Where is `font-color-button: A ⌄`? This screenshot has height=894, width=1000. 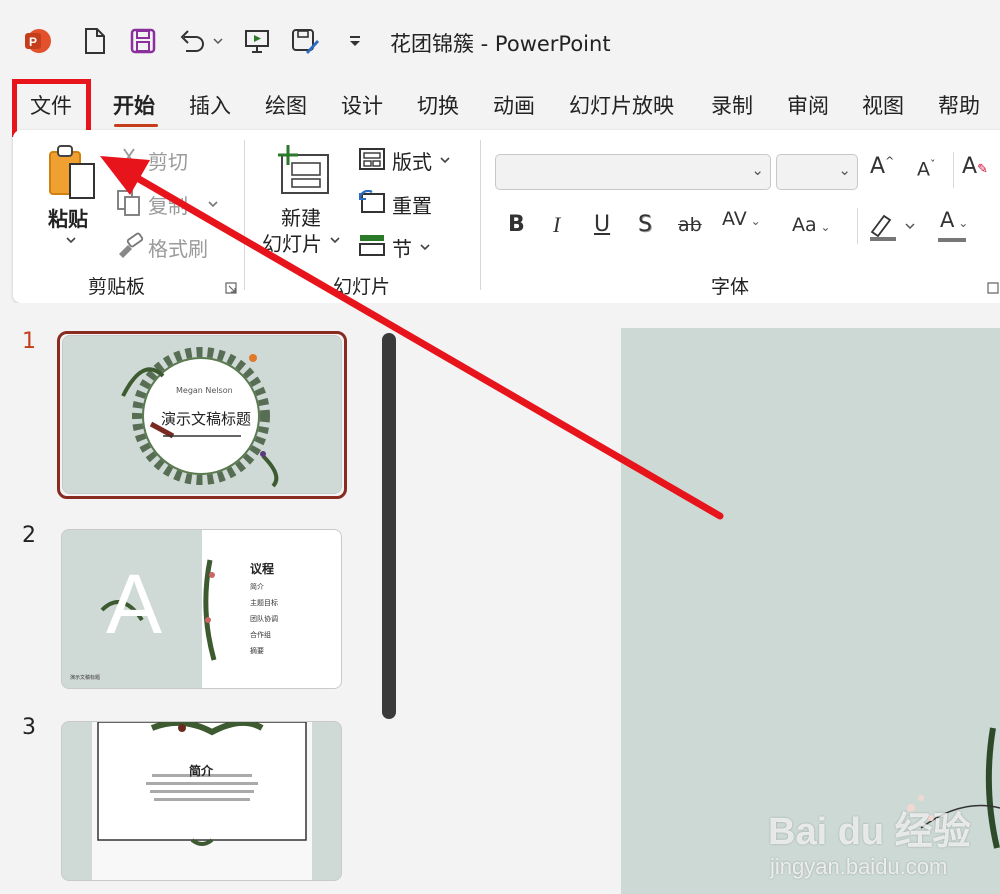
font-color-button: A ⌄ is located at coordinates (954, 220).